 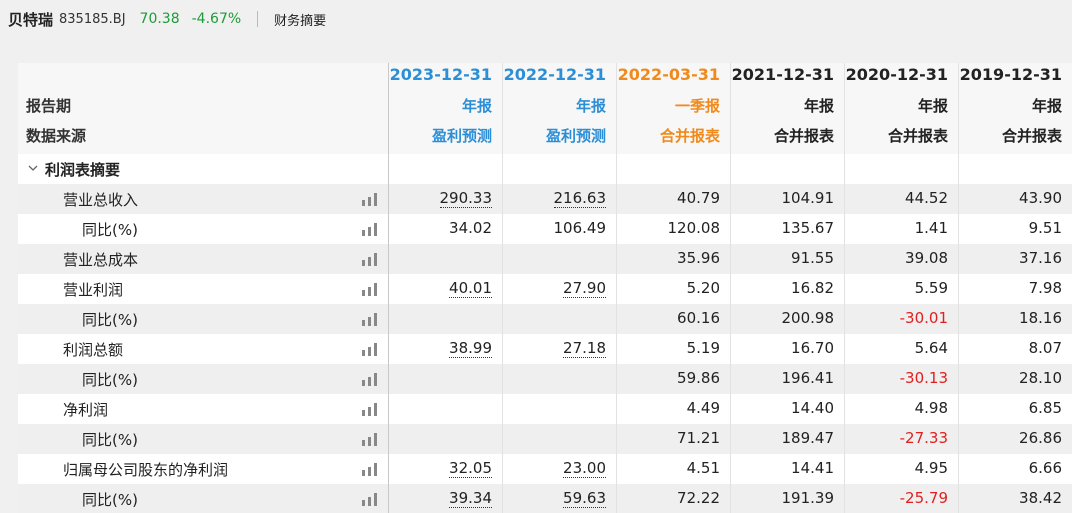 I want to click on cell-value: 39.34, so click(x=470, y=498).